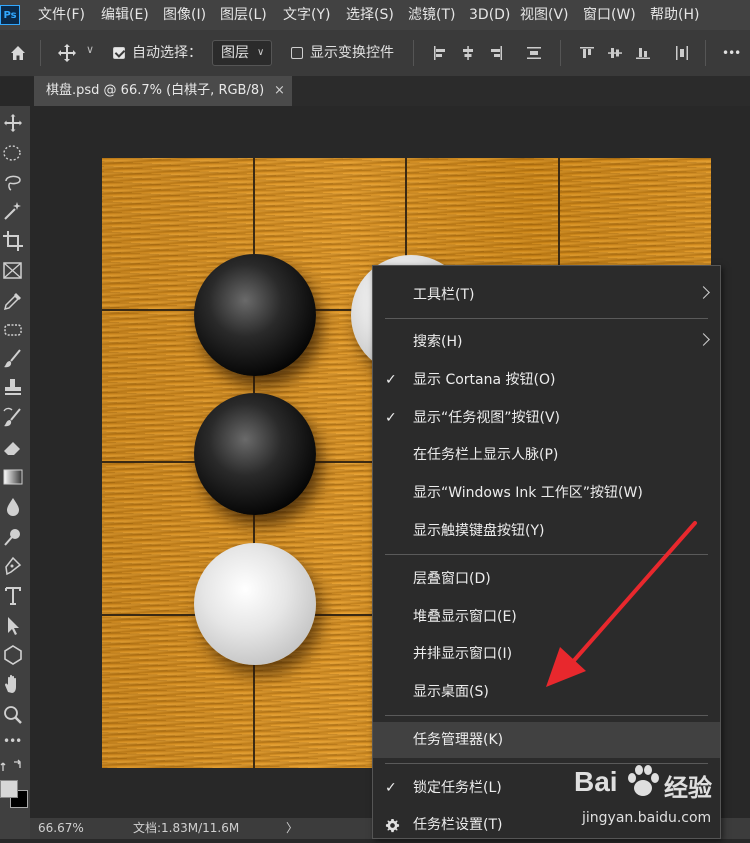 This screenshot has height=843, width=750. Describe the element at coordinates (119, 53) in the screenshot. I see `auto-select-checkbox` at that location.